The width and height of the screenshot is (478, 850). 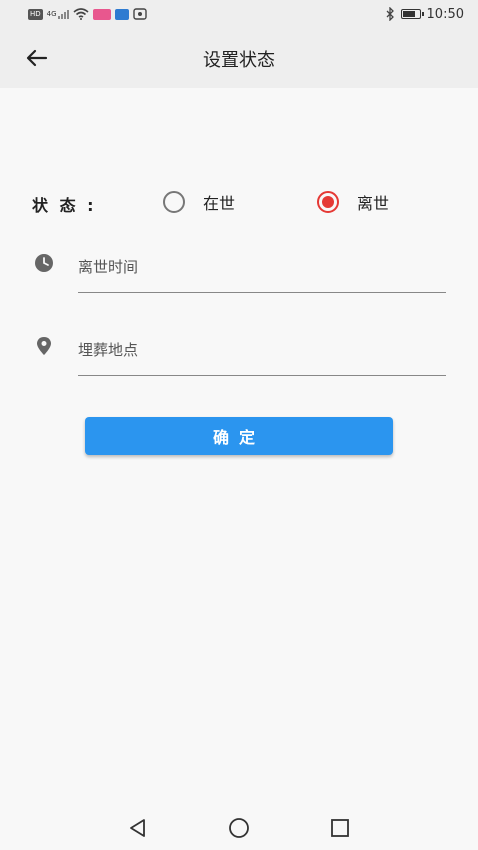 I want to click on death-time-input, so click(x=262, y=270).